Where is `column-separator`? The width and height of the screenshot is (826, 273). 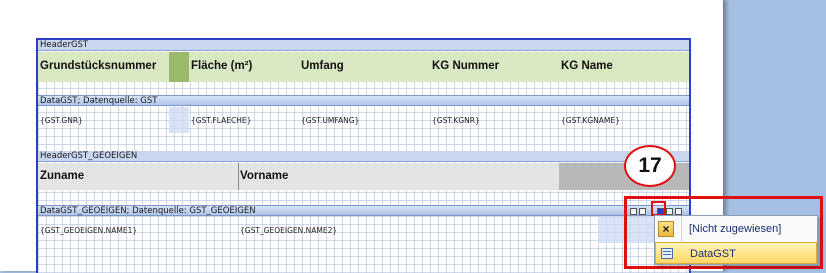 column-separator is located at coordinates (238, 176).